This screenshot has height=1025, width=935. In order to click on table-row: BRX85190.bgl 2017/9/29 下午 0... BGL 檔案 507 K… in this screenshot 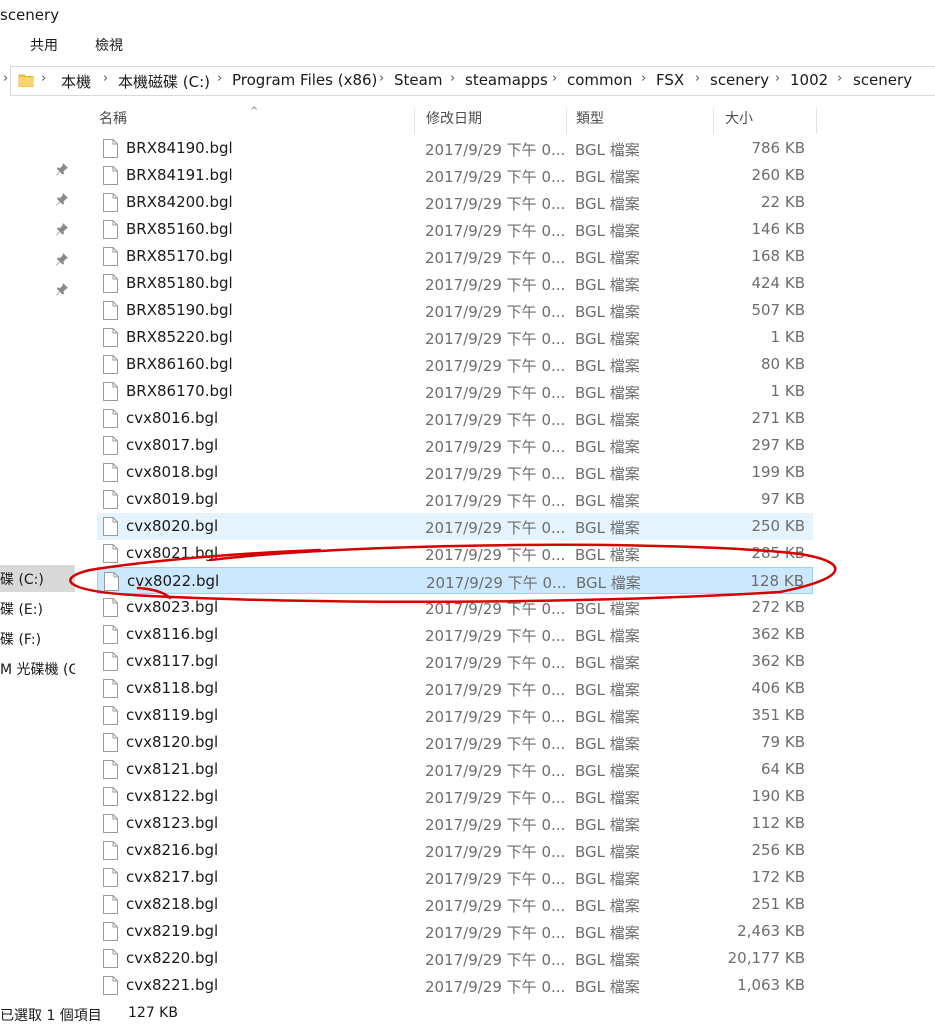, I will do `click(455, 310)`.